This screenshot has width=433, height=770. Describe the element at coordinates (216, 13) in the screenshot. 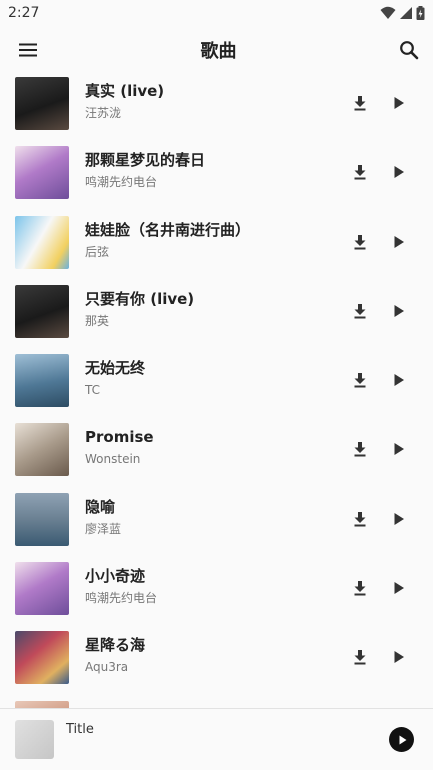

I see `status-bar: 2:27` at that location.